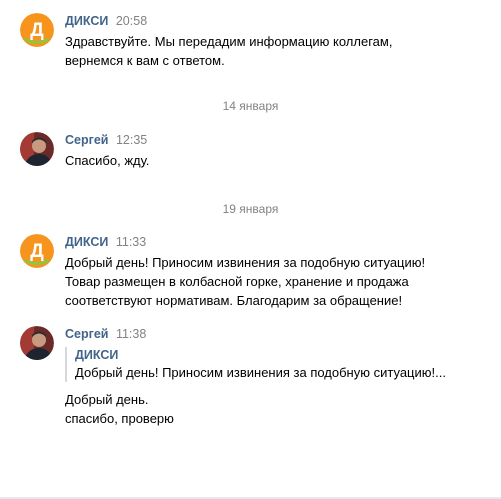 This screenshot has width=501, height=499. Describe the element at coordinates (131, 140) in the screenshot. I see `message-time: 12:35` at that location.